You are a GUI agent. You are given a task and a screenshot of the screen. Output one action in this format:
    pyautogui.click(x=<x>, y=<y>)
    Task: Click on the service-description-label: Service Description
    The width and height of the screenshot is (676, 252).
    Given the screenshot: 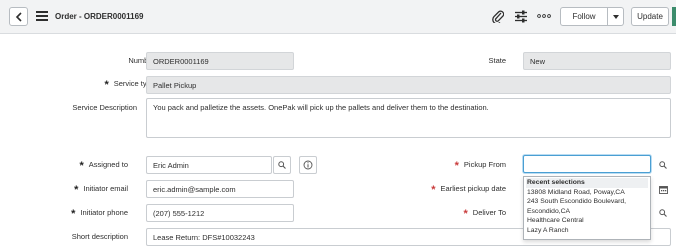 What is the action you would take?
    pyautogui.click(x=104, y=107)
    